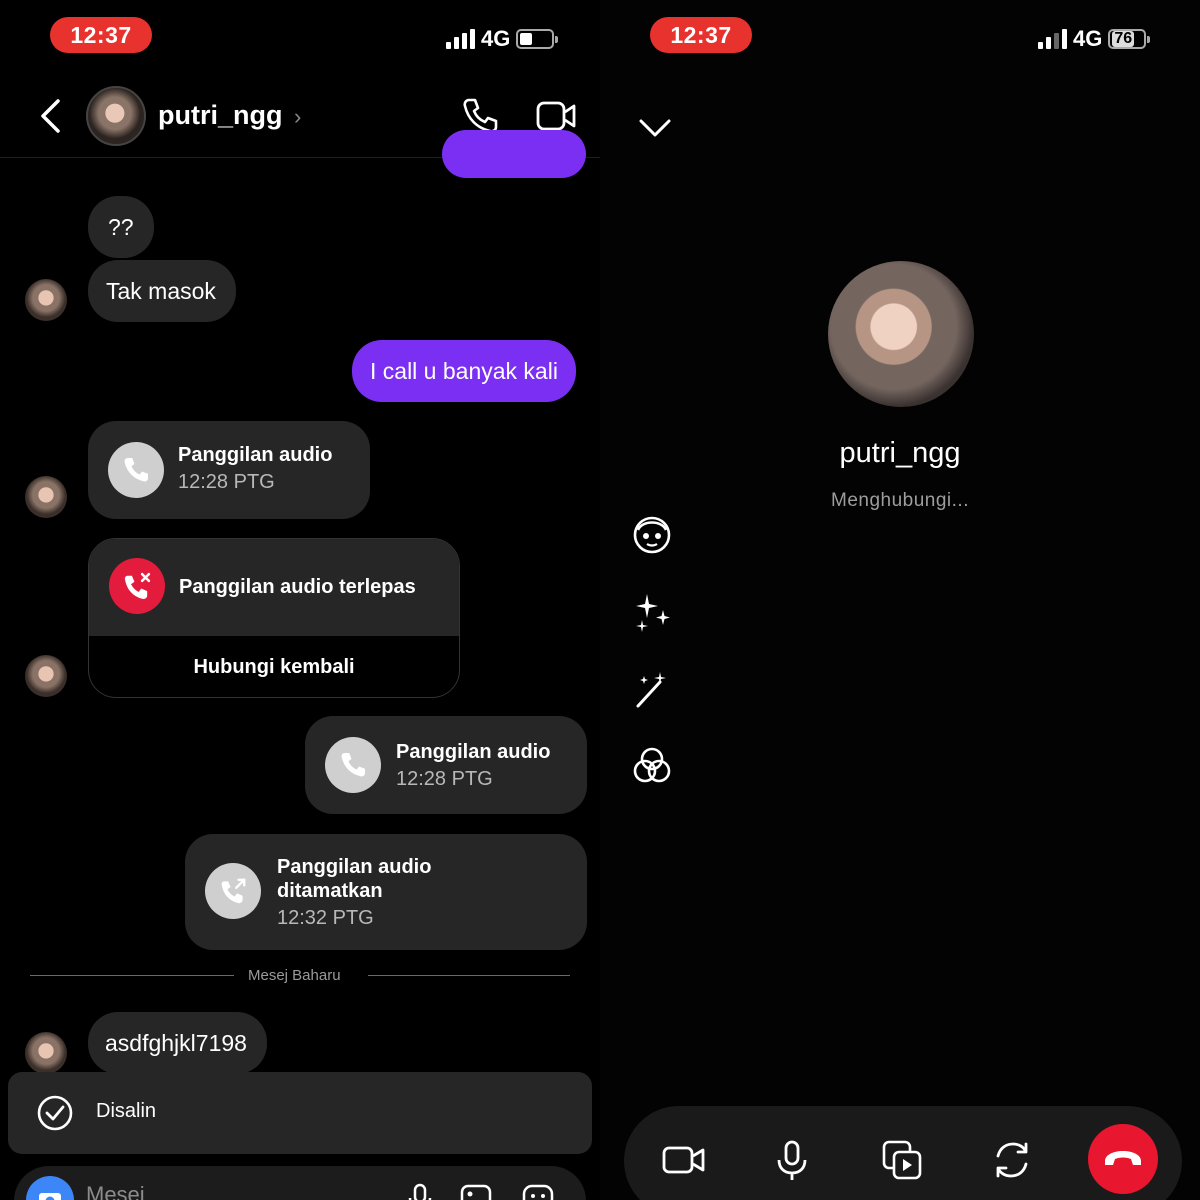  I want to click on avatar-effect-icon, so click(652, 534).